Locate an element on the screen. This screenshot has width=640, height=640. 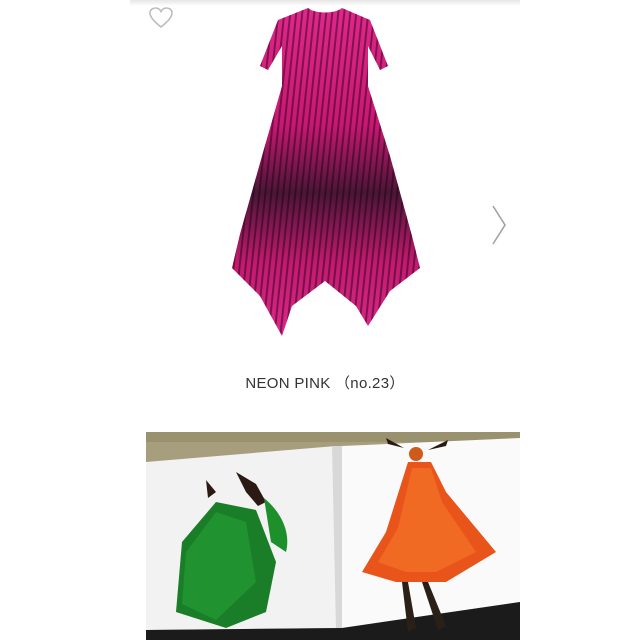
product-caption: NEON PINK （no.23） is located at coordinates (325, 383).